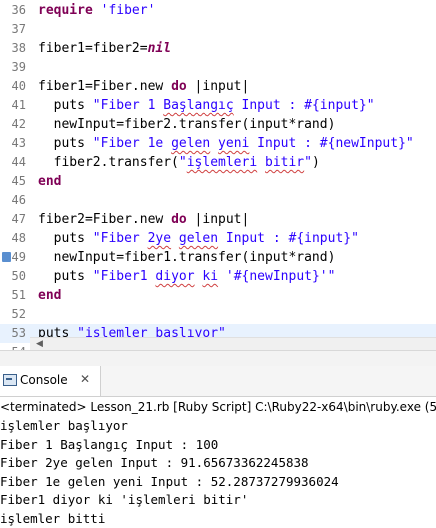  Describe the element at coordinates (218, 426) in the screenshot. I see `console-output-line: işlemler başlıyor` at that location.